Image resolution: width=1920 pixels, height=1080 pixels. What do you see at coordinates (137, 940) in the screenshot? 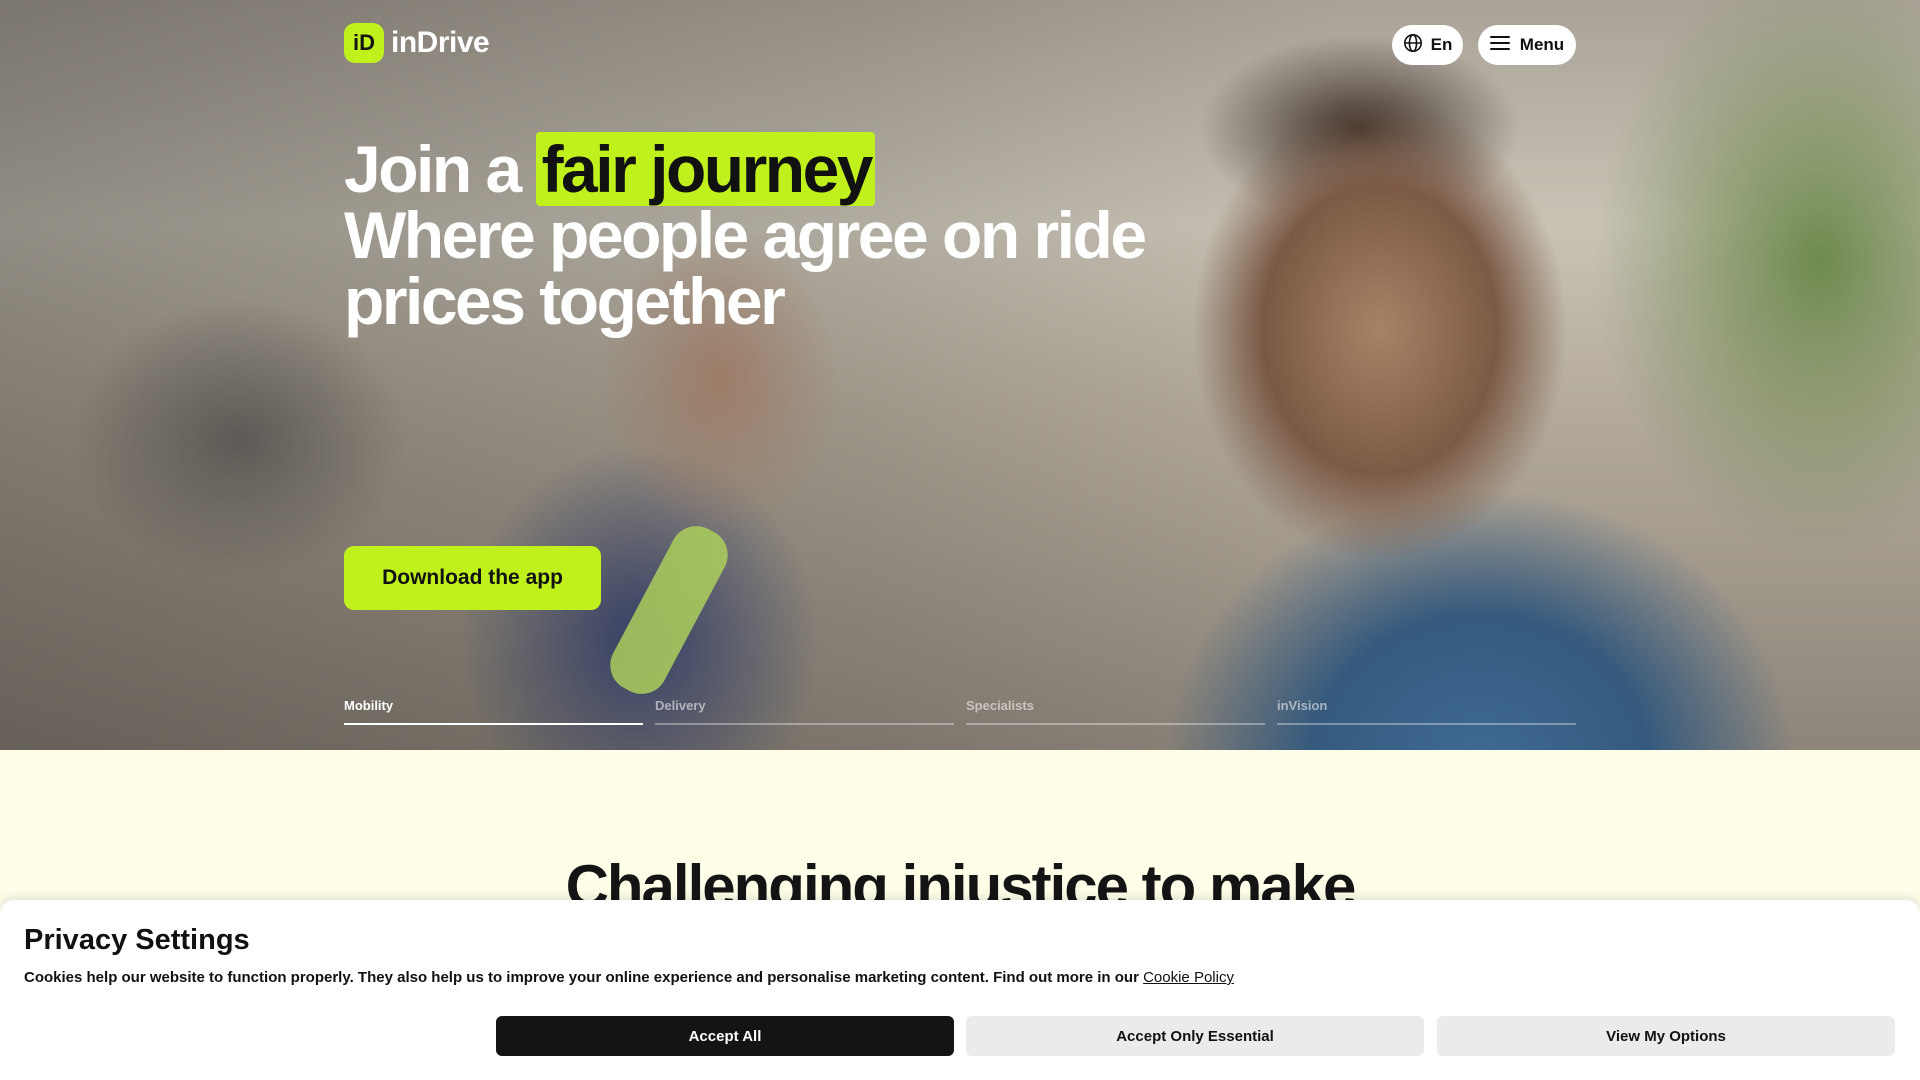
I see `privacy-title: Privacy Settings` at bounding box center [137, 940].